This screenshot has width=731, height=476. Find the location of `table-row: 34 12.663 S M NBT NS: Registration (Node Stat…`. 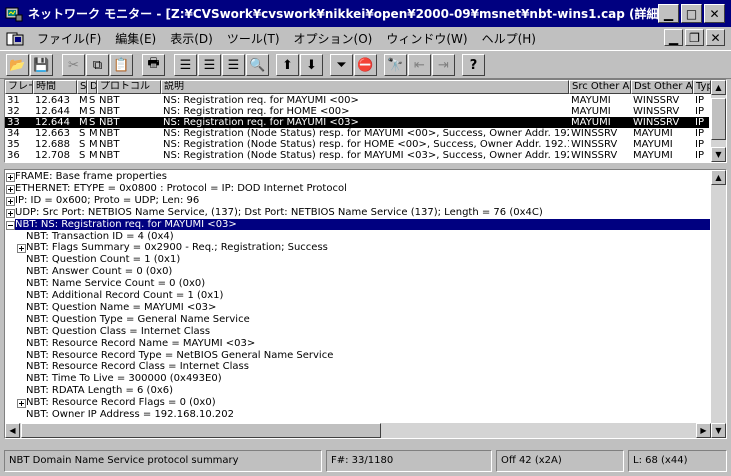

table-row: 34 12.663 S M NBT NS: Registration (Node Stat… is located at coordinates (357, 133).